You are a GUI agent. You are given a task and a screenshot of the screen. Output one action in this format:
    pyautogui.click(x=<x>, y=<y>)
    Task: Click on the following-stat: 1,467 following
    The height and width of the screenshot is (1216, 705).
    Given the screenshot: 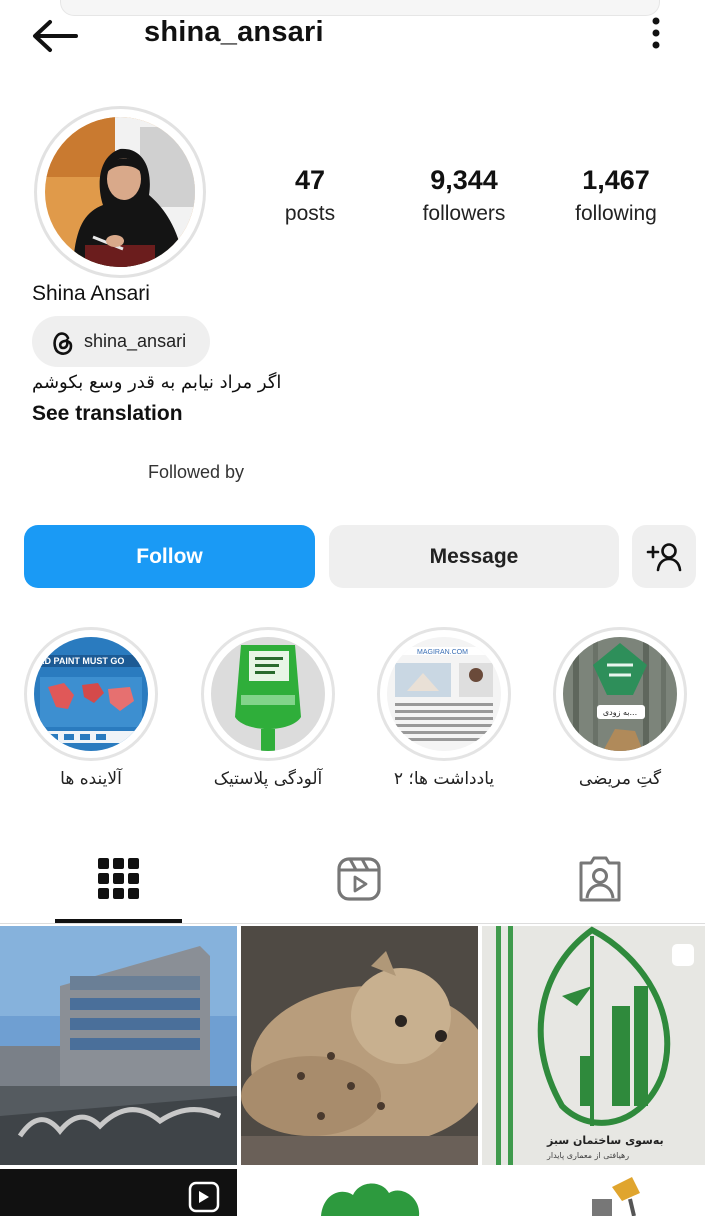 What is the action you would take?
    pyautogui.click(x=616, y=197)
    